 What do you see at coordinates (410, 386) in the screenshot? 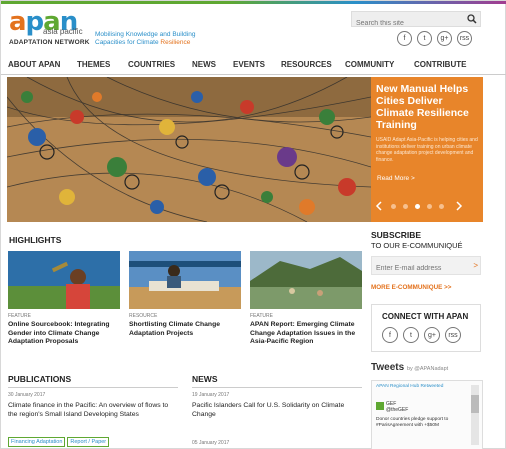
I see `retweet-label: APAN Regional Hub Retweeted` at bounding box center [410, 386].